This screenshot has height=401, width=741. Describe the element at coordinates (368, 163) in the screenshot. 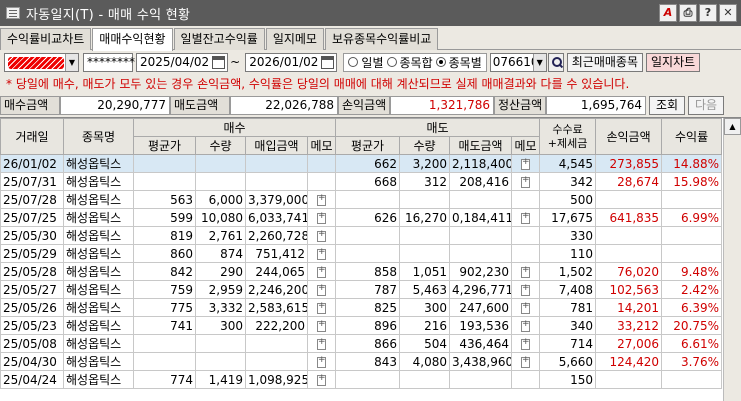

I see `table-cell: 662` at that location.